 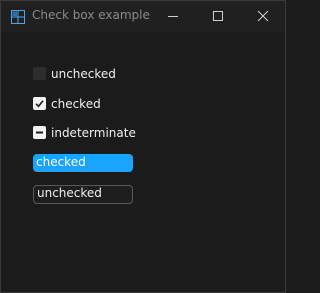 I want to click on minimize-icon, so click(x=173, y=16).